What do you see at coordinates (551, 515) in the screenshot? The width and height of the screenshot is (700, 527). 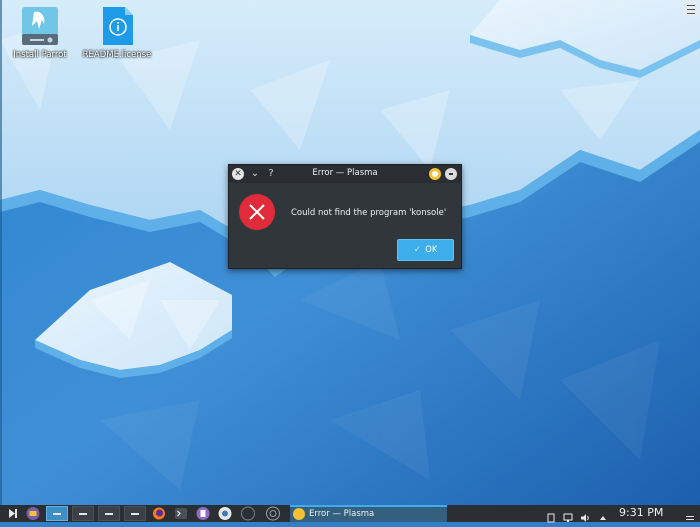 I see `device-notifier-icon` at bounding box center [551, 515].